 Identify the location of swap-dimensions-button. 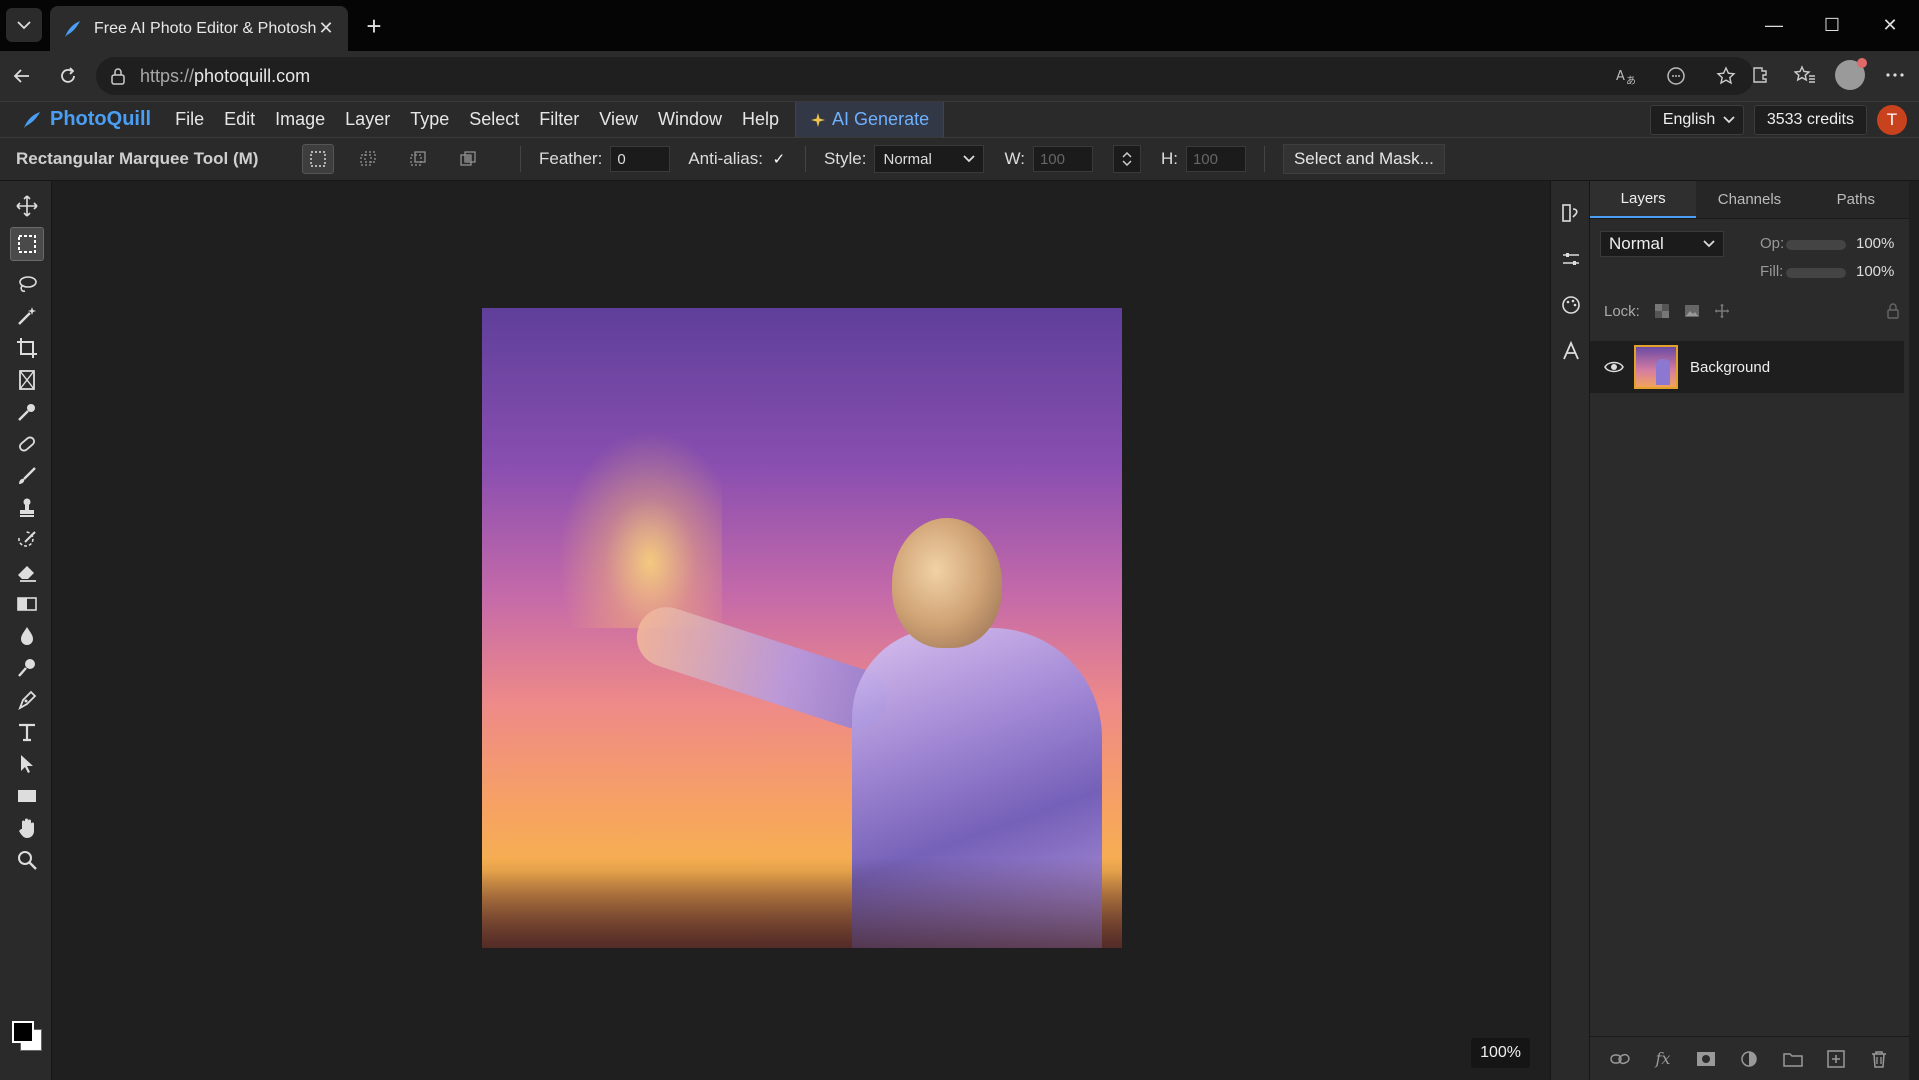
(1126, 159).